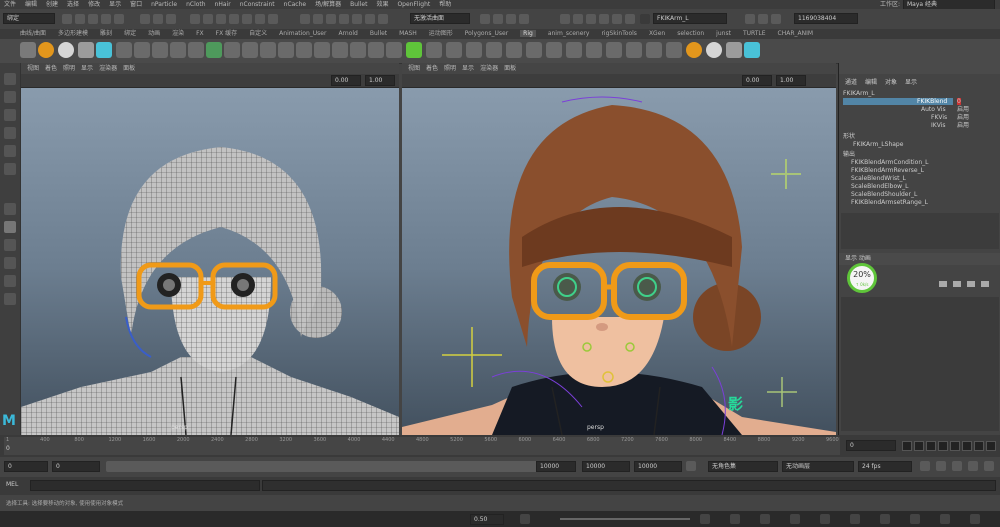 The width and height of the screenshot is (1000, 527). Describe the element at coordinates (486, 33) in the screenshot. I see `tab-polygons-user: Polygons_User` at that location.